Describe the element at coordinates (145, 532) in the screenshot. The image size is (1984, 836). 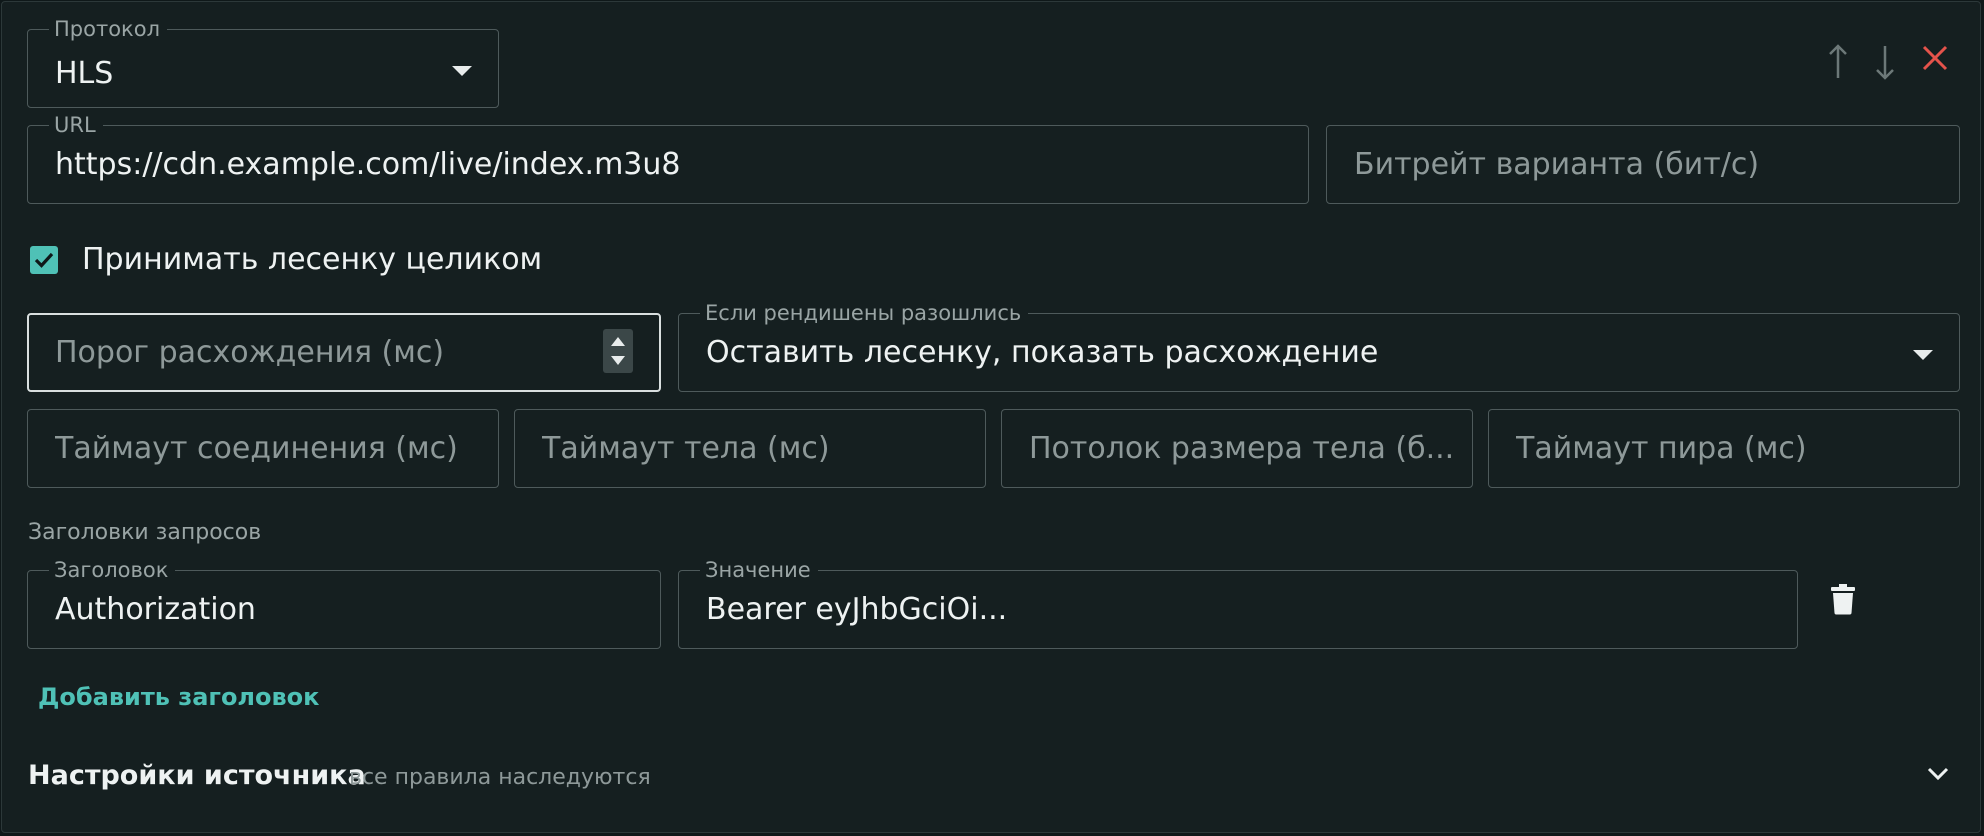
I see `request-headers-label: Заголовки запросов` at that location.